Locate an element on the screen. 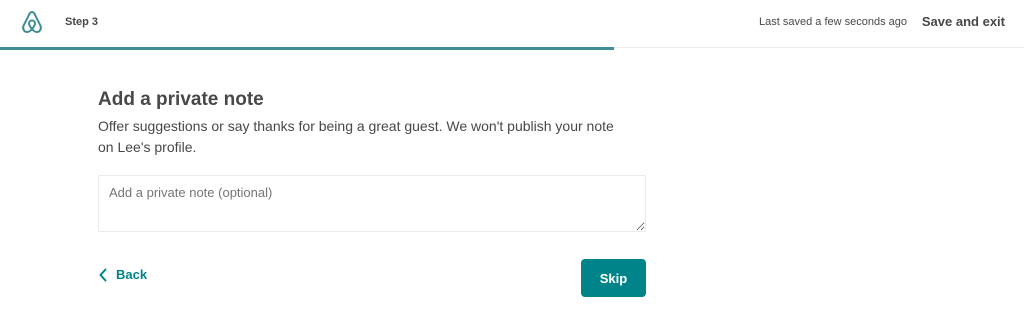 Image resolution: width=1024 pixels, height=331 pixels. saved-status: Last saved a few seconds ago is located at coordinates (833, 22).